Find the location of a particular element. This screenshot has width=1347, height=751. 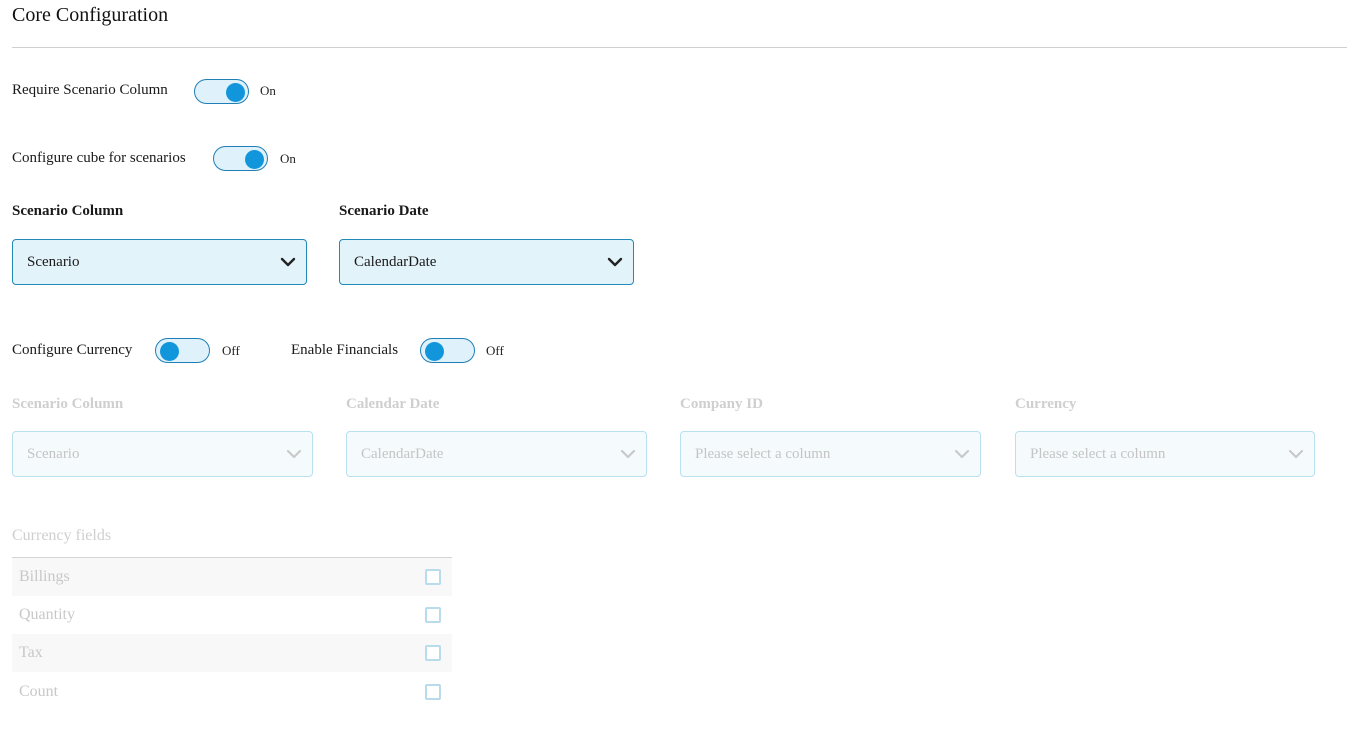

cube-scenarios-state: On is located at coordinates (288, 158).